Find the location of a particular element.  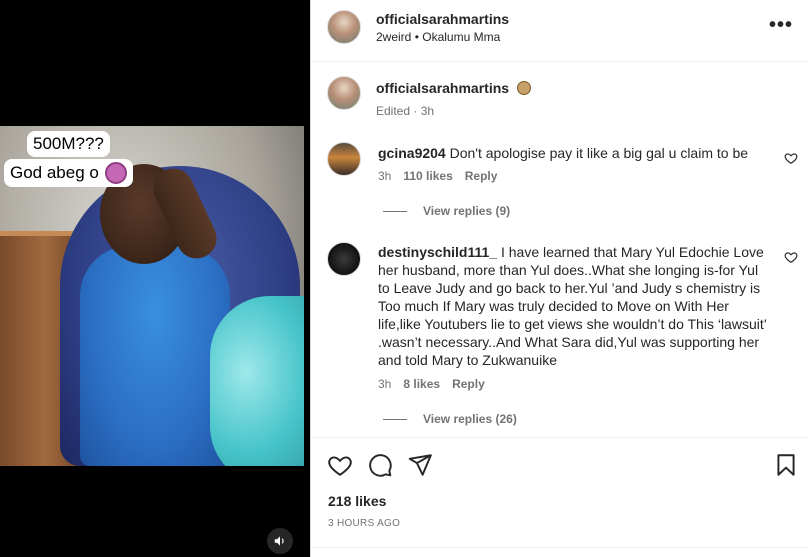

comment-1-view-replies-label: View replies (9) is located at coordinates (466, 211).